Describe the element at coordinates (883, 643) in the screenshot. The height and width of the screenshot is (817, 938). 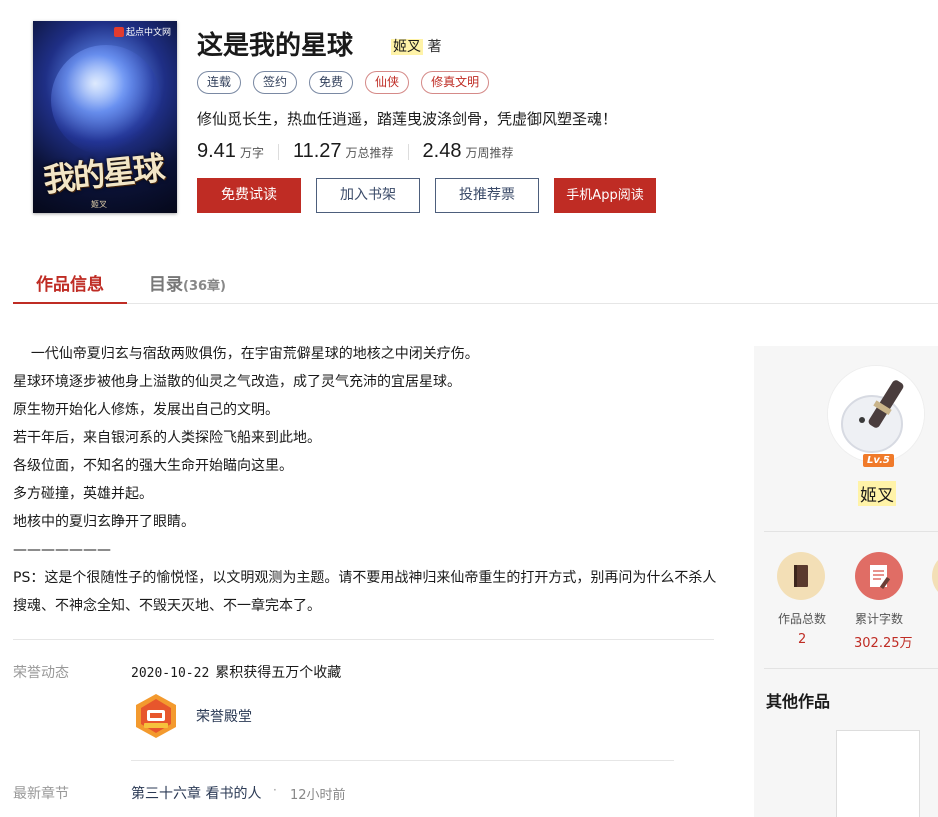
I see `word-total-value: 302.25万` at that location.